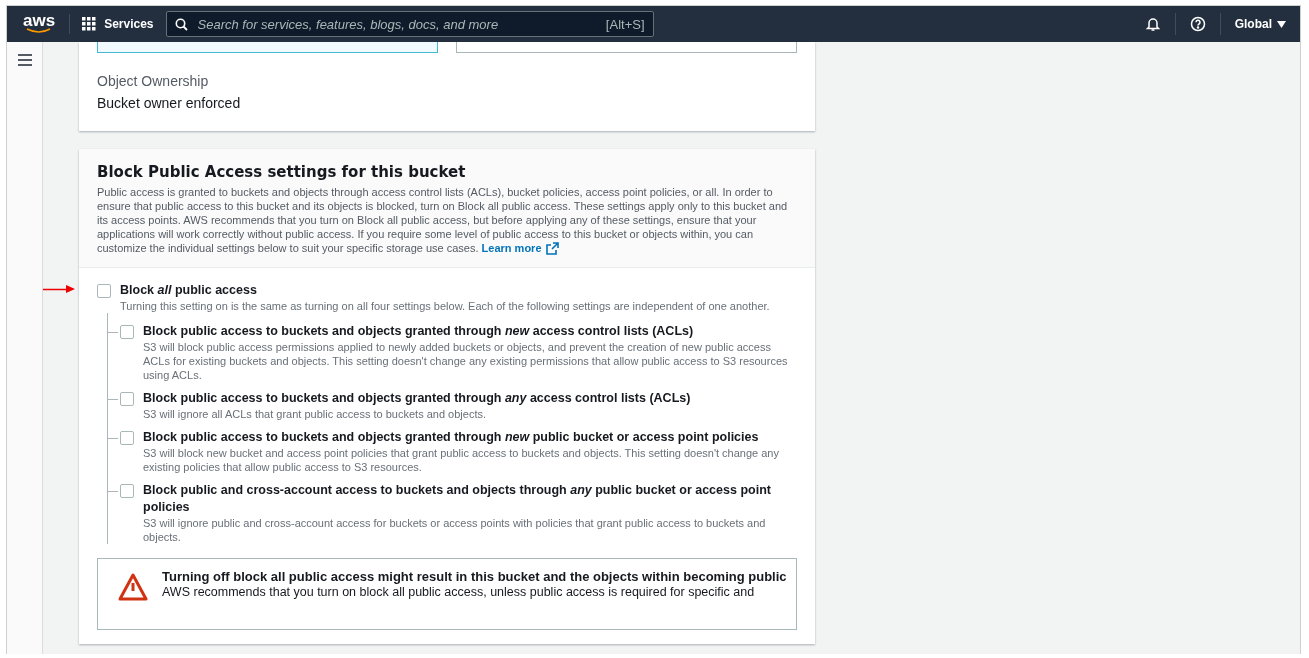 This screenshot has height=658, width=1309. I want to click on option-label: Block public and cross-account access to buckets and objects through any public bucket or access point policies, so click(457, 499).